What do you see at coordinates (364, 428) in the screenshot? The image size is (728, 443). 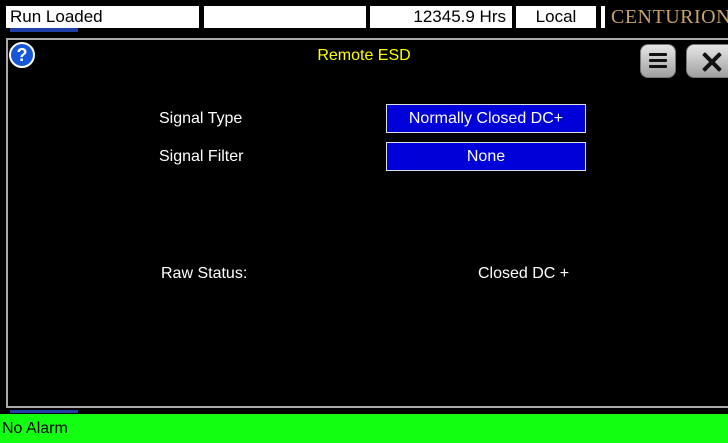 I see `alarm-status-bar: No Alarm` at bounding box center [364, 428].